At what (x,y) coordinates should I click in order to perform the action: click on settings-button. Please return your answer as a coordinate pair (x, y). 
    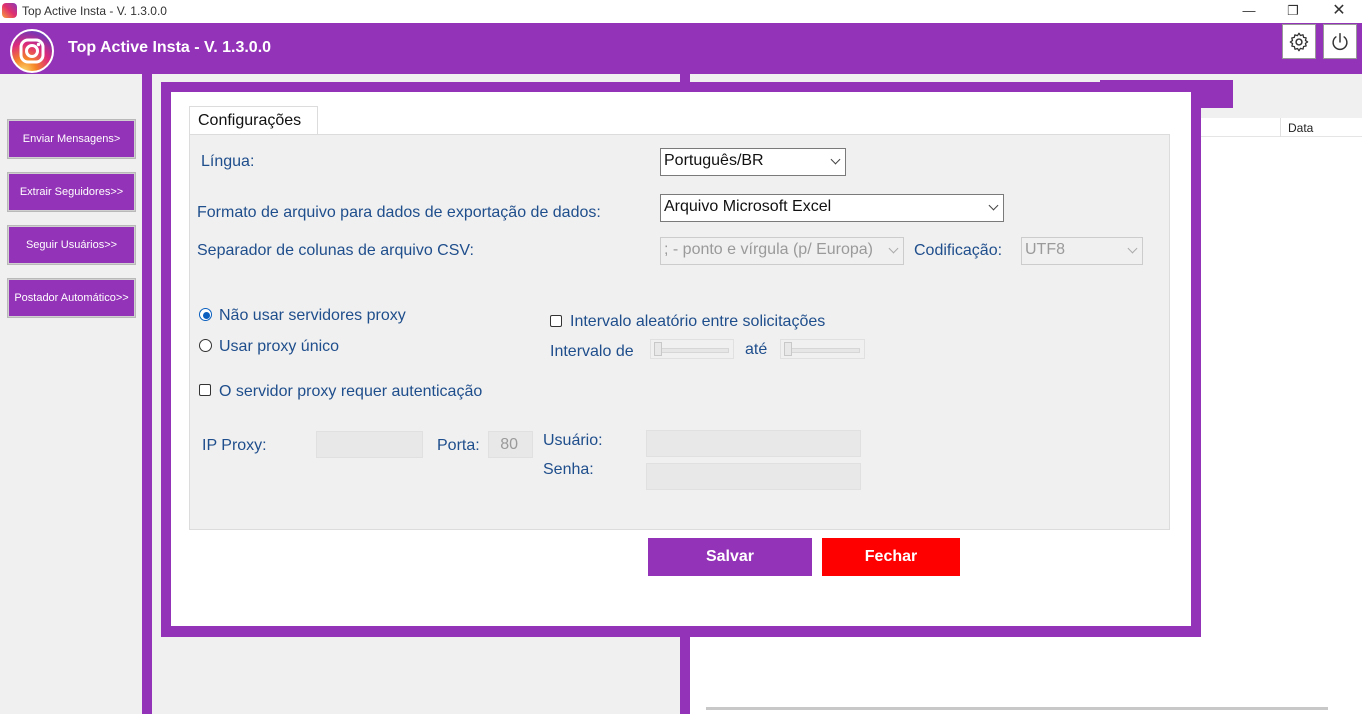
    Looking at the image, I should click on (1299, 41).